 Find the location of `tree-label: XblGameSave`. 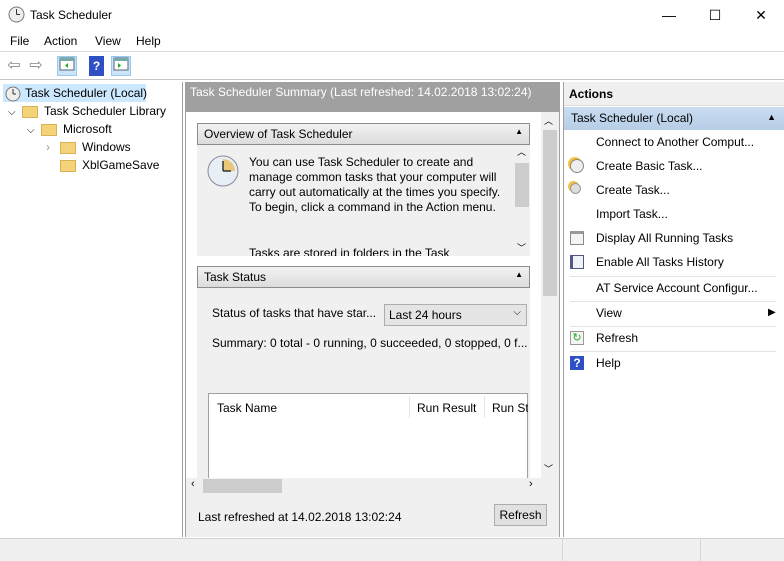

tree-label: XblGameSave is located at coordinates (121, 165).